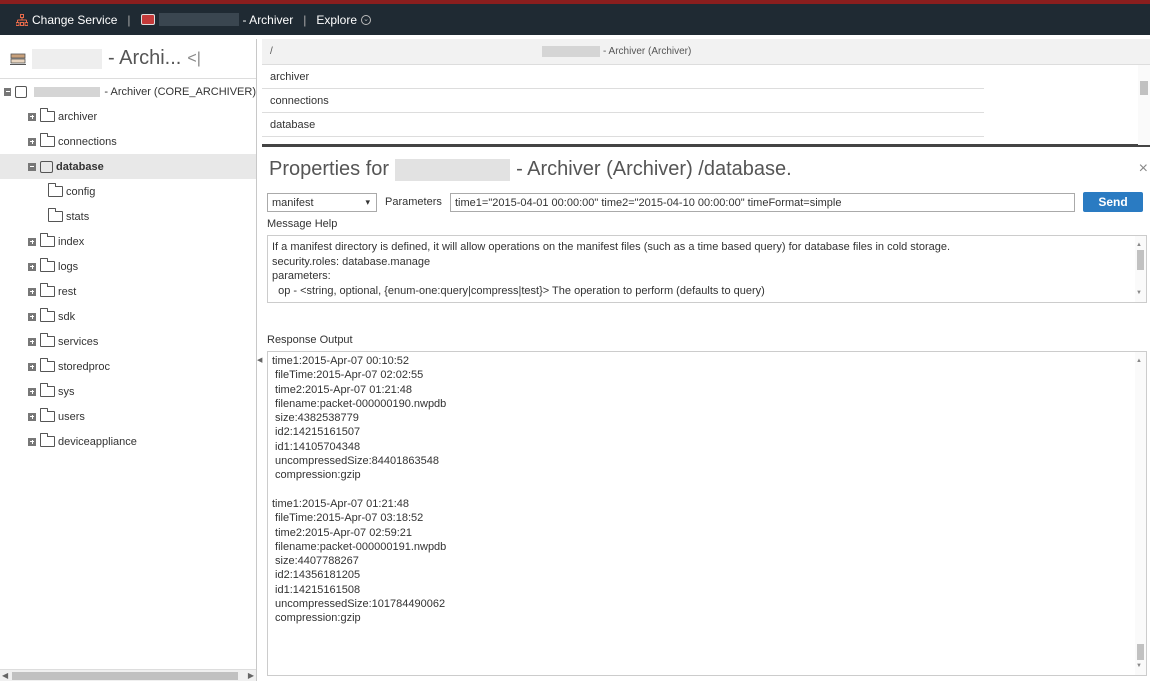  What do you see at coordinates (1144, 105) in the screenshot?
I see `path-table-scrollbar` at bounding box center [1144, 105].